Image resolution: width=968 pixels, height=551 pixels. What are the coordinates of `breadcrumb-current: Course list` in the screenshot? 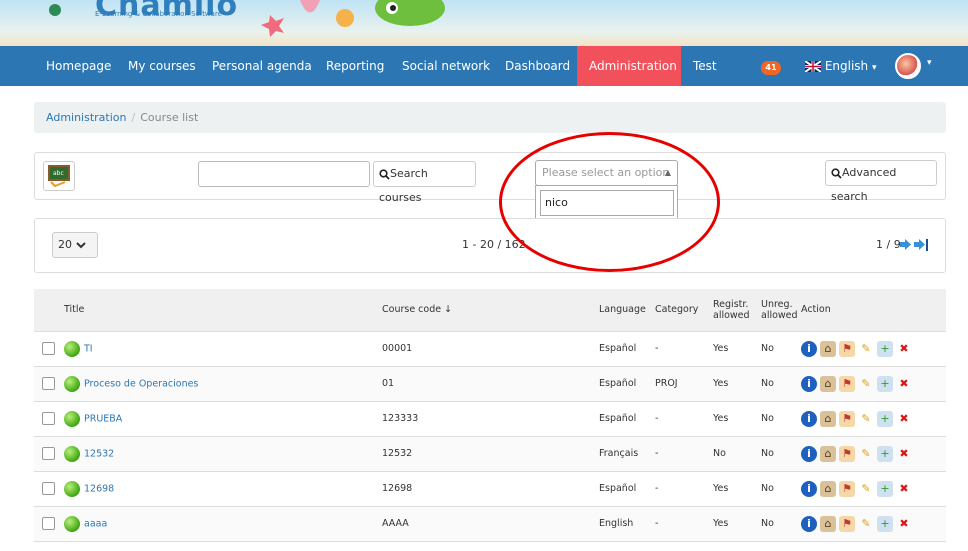 It's located at (169, 117).